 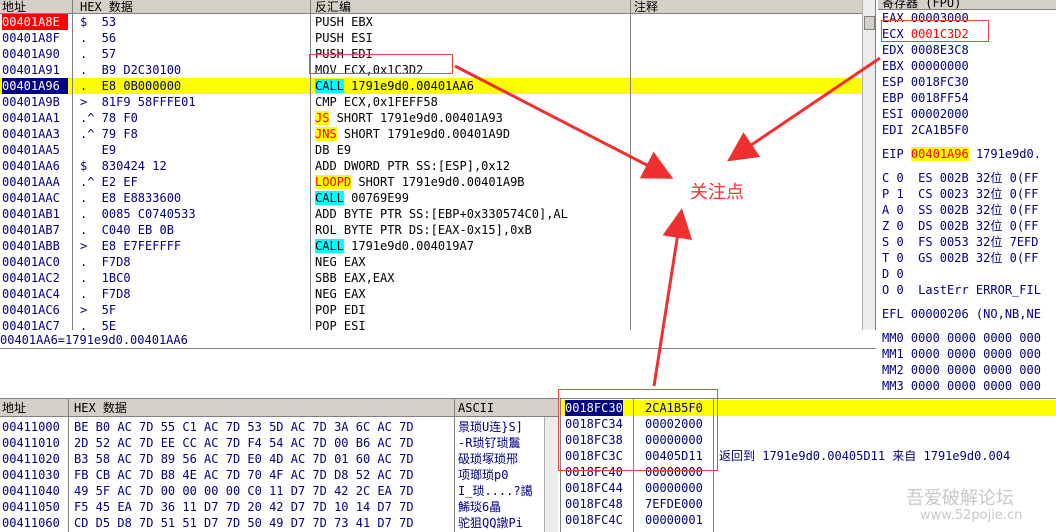 I want to click on arrow-to-stack, so click(x=672, y=297).